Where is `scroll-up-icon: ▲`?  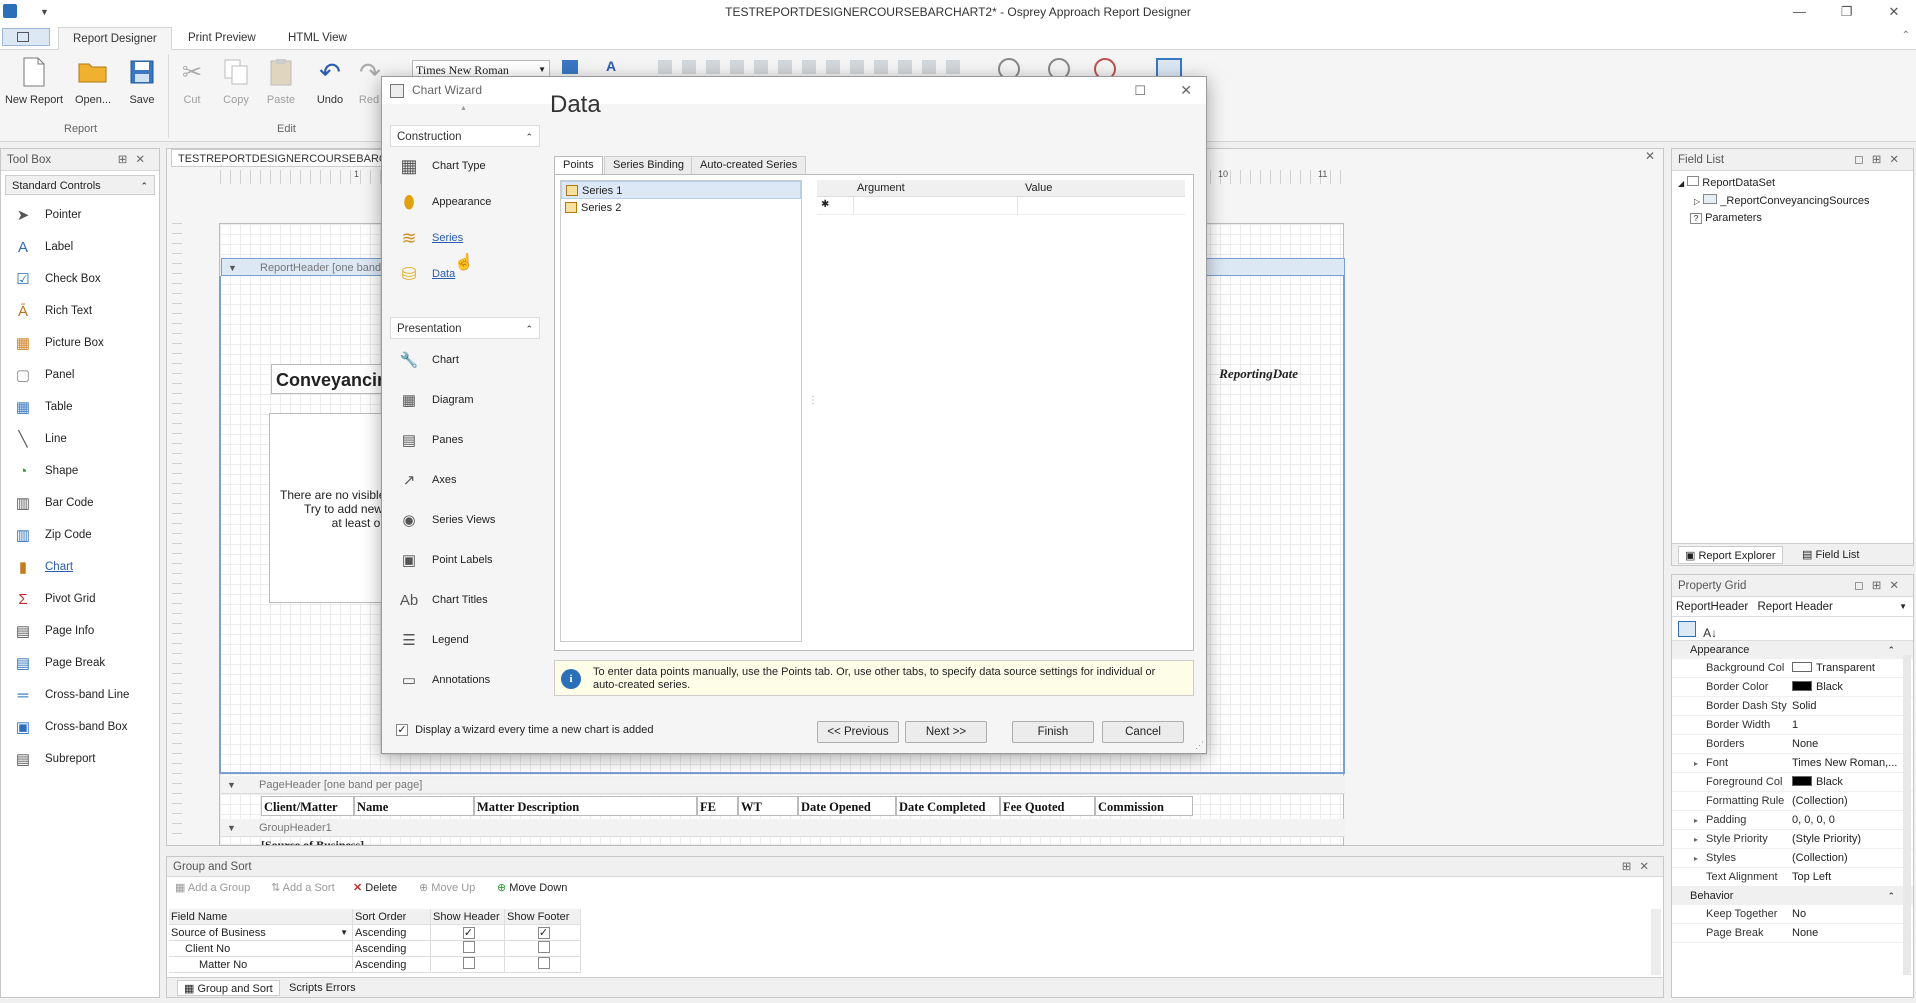
scroll-up-icon: ▲ is located at coordinates (463, 108).